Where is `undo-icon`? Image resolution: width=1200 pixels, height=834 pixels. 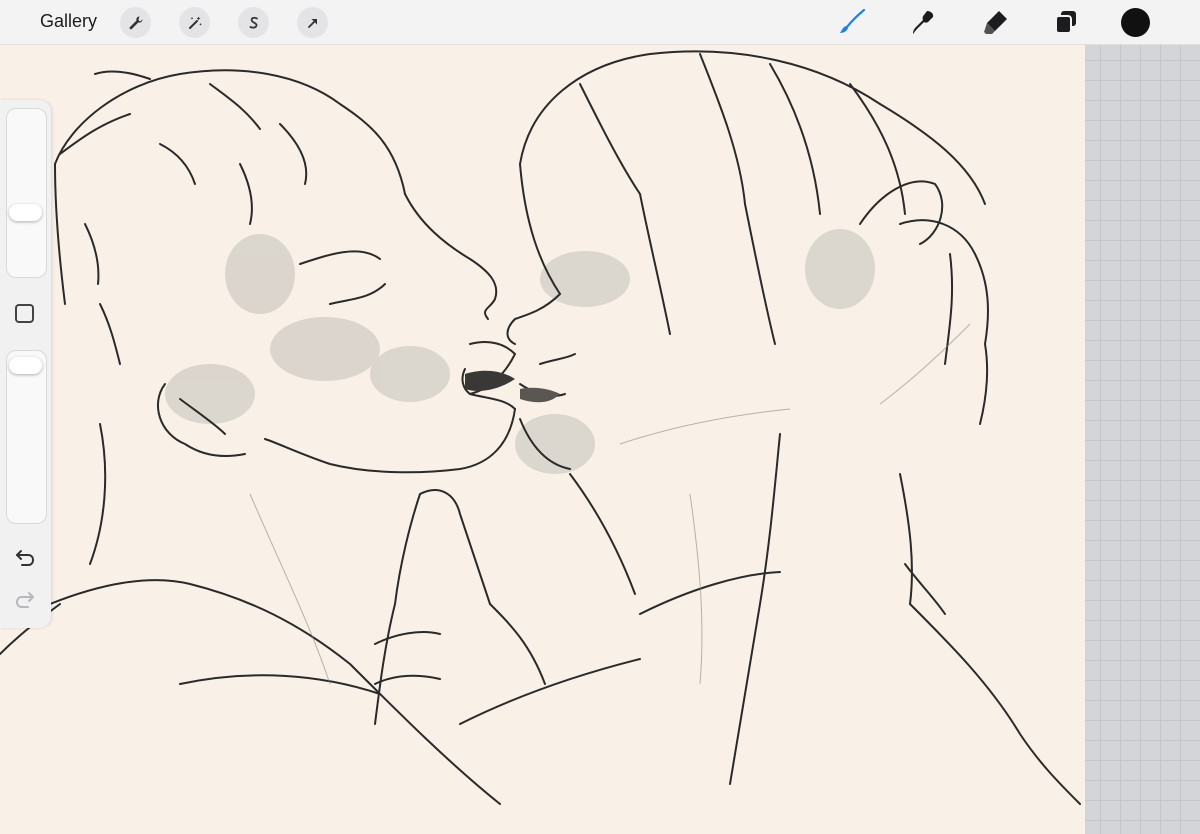
undo-icon is located at coordinates (25, 558).